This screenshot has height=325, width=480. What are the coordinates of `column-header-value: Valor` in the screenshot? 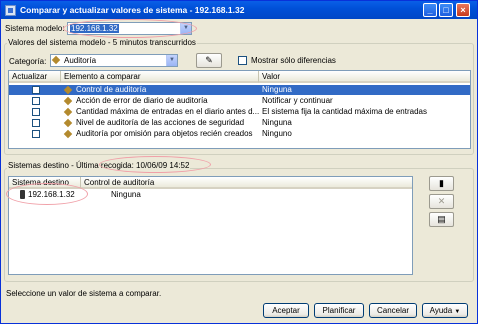 It's located at (364, 77).